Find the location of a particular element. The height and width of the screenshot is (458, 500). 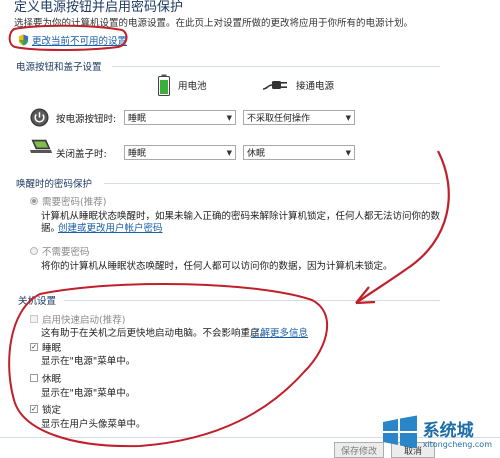

fast-startup-option: 启用快速启动(推荐) is located at coordinates (77, 319).